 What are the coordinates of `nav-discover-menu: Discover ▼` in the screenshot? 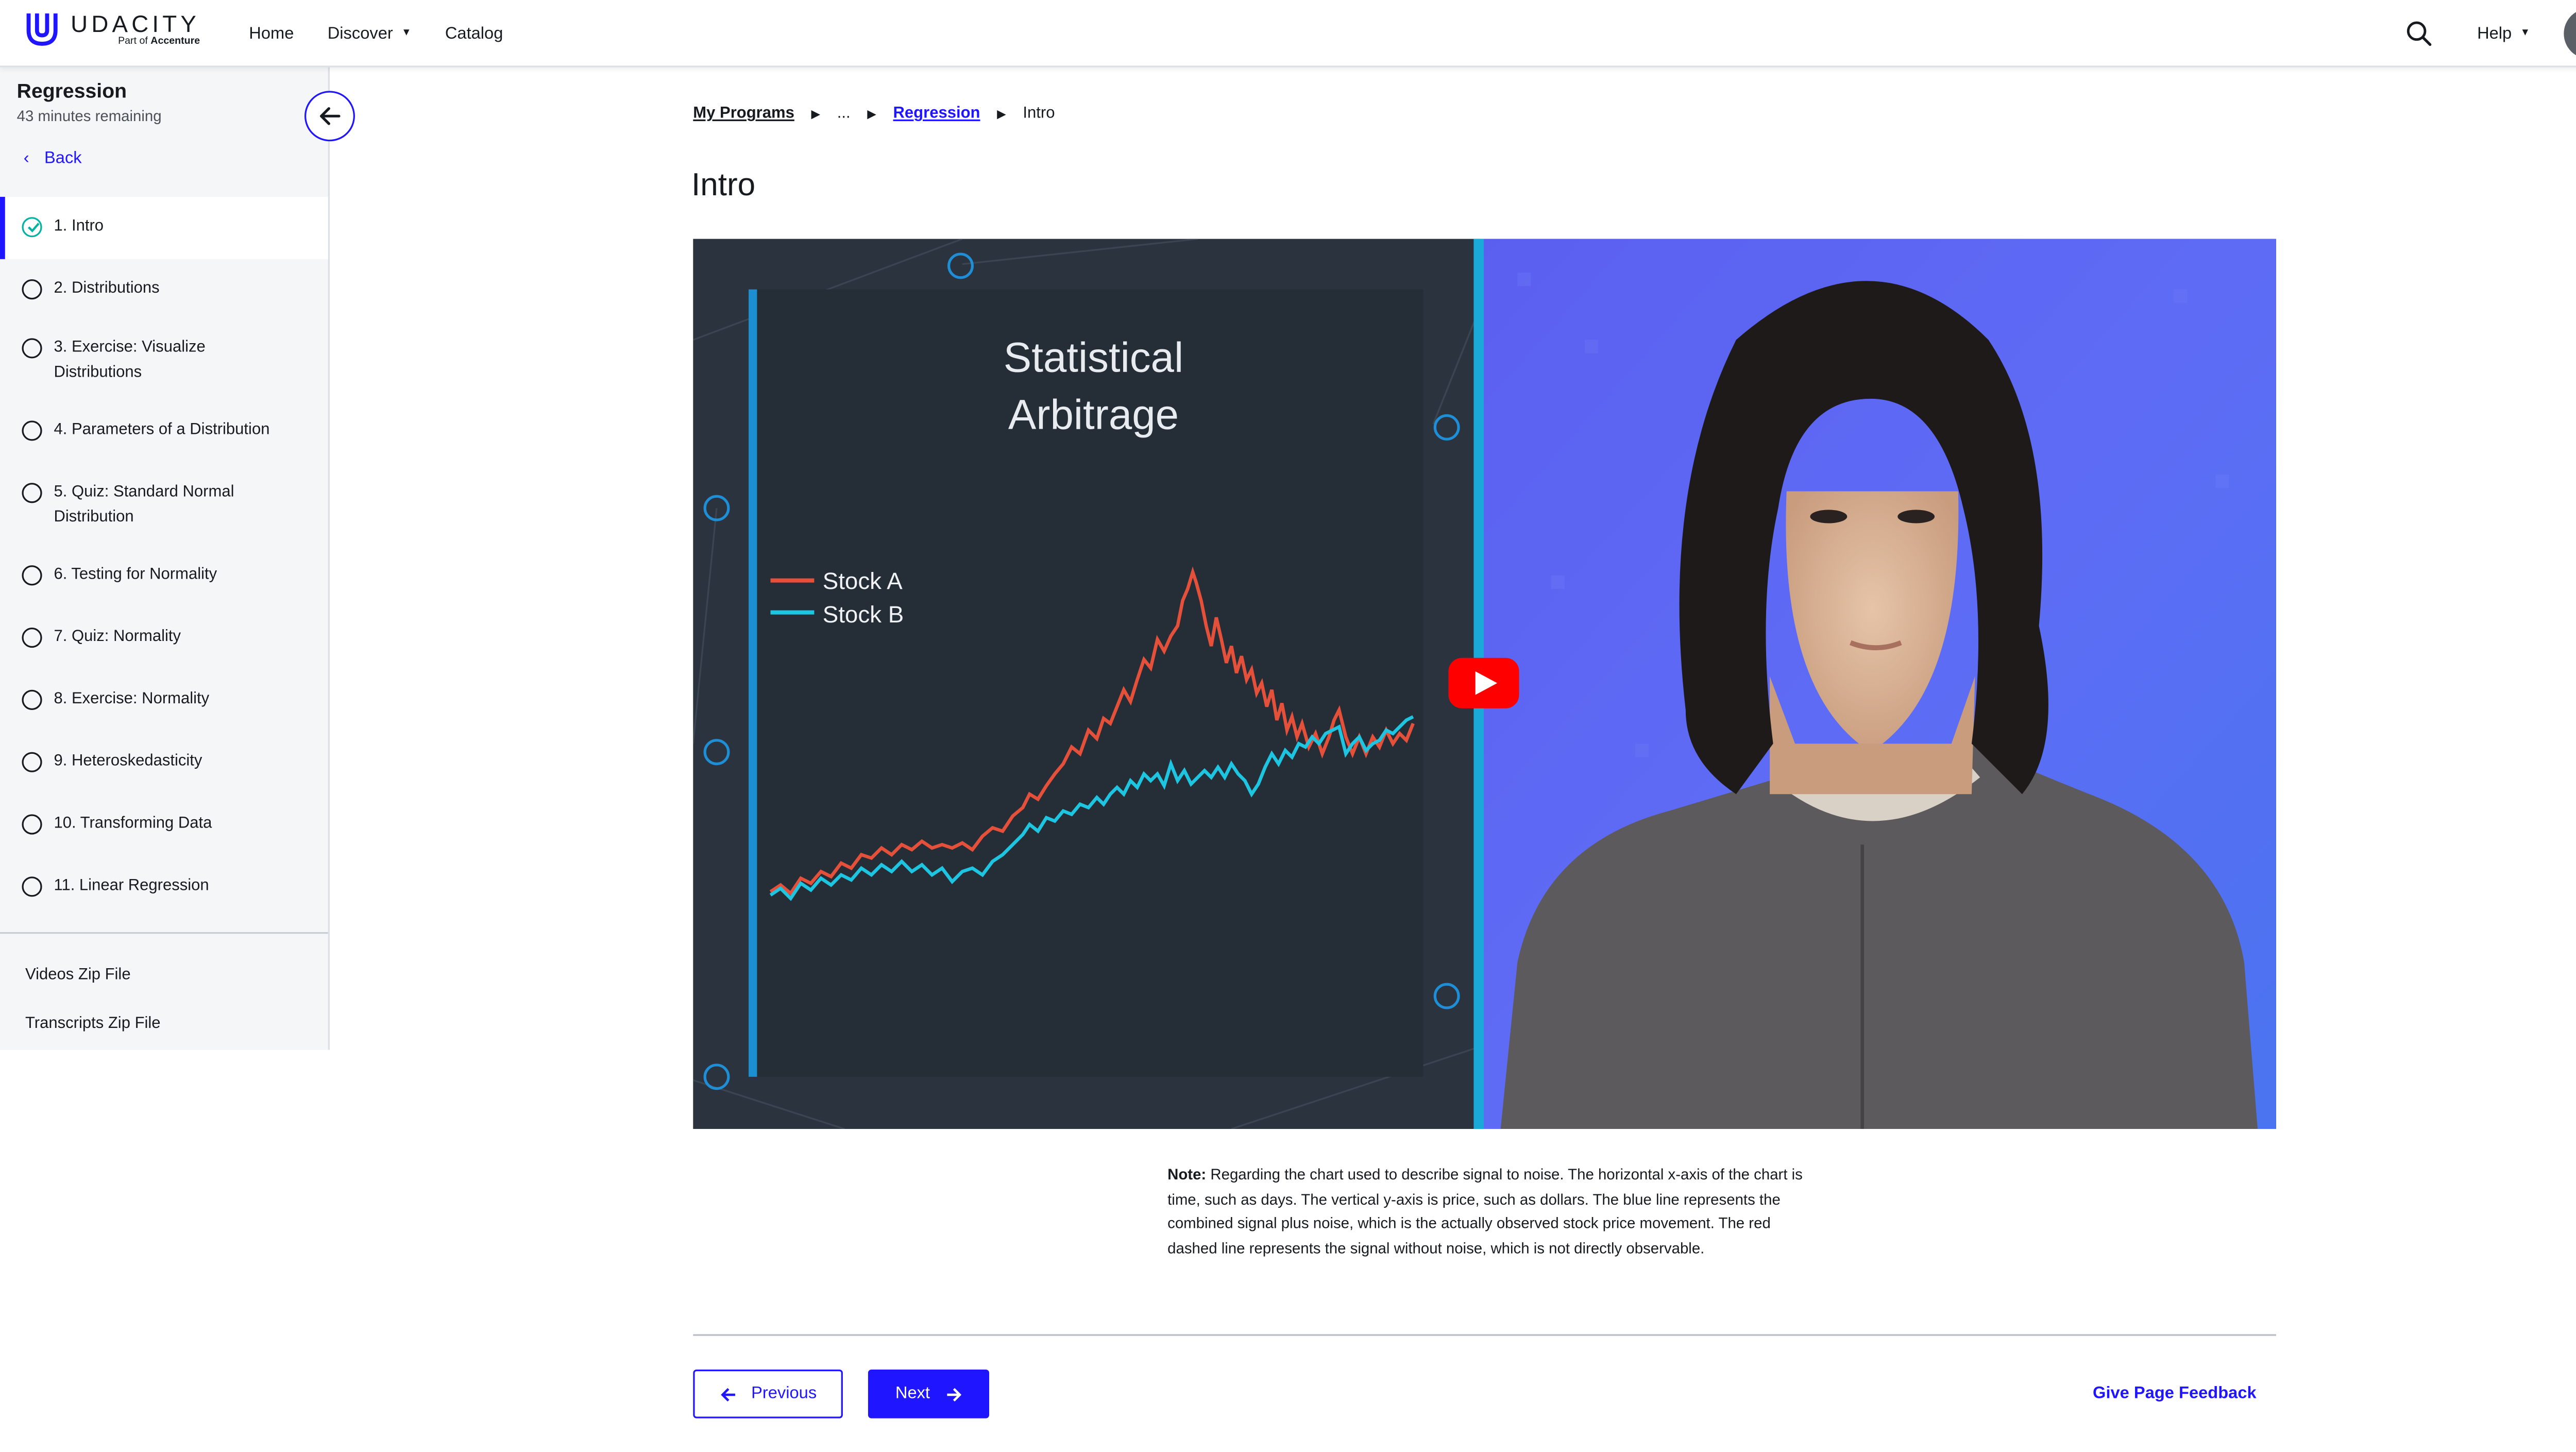 It's located at (370, 33).